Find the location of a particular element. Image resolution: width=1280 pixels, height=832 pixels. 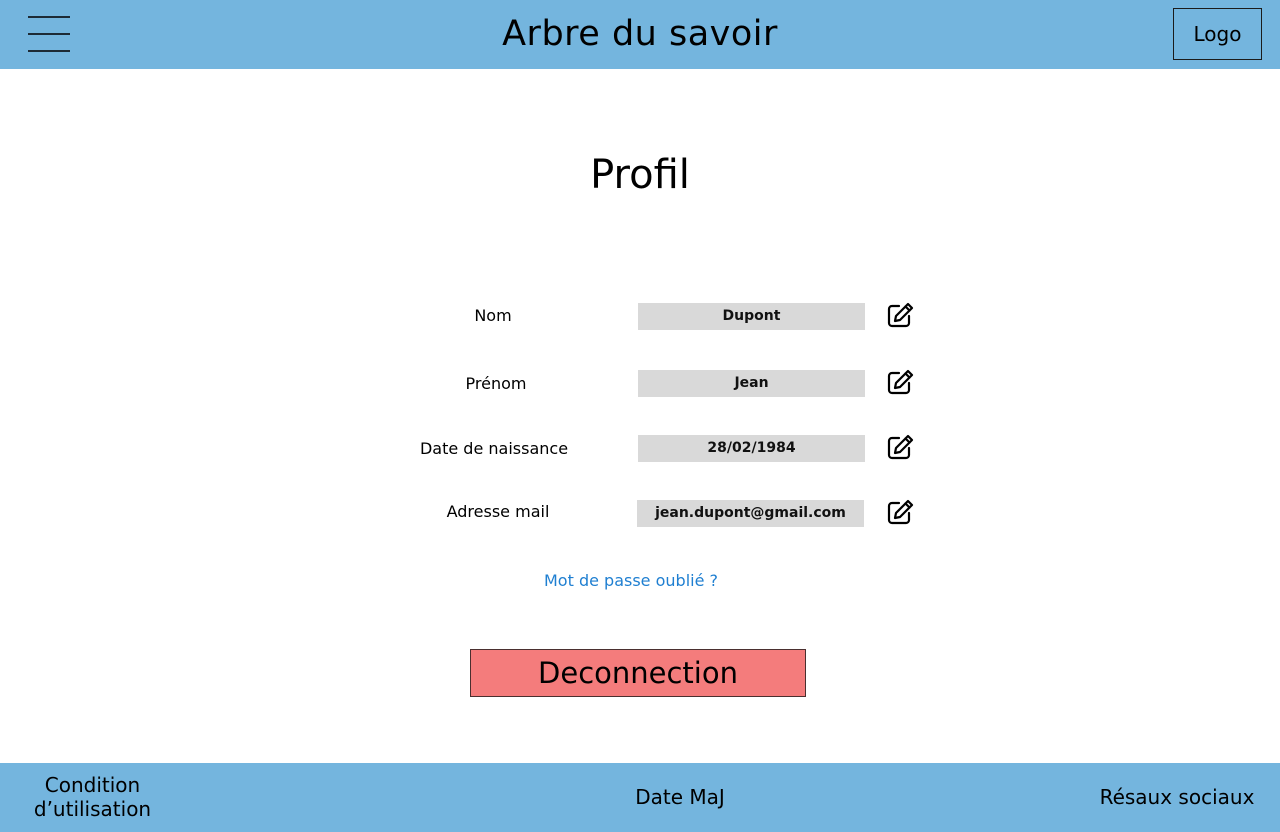

footer-terms-line2: d’utilisation is located at coordinates (92, 809).